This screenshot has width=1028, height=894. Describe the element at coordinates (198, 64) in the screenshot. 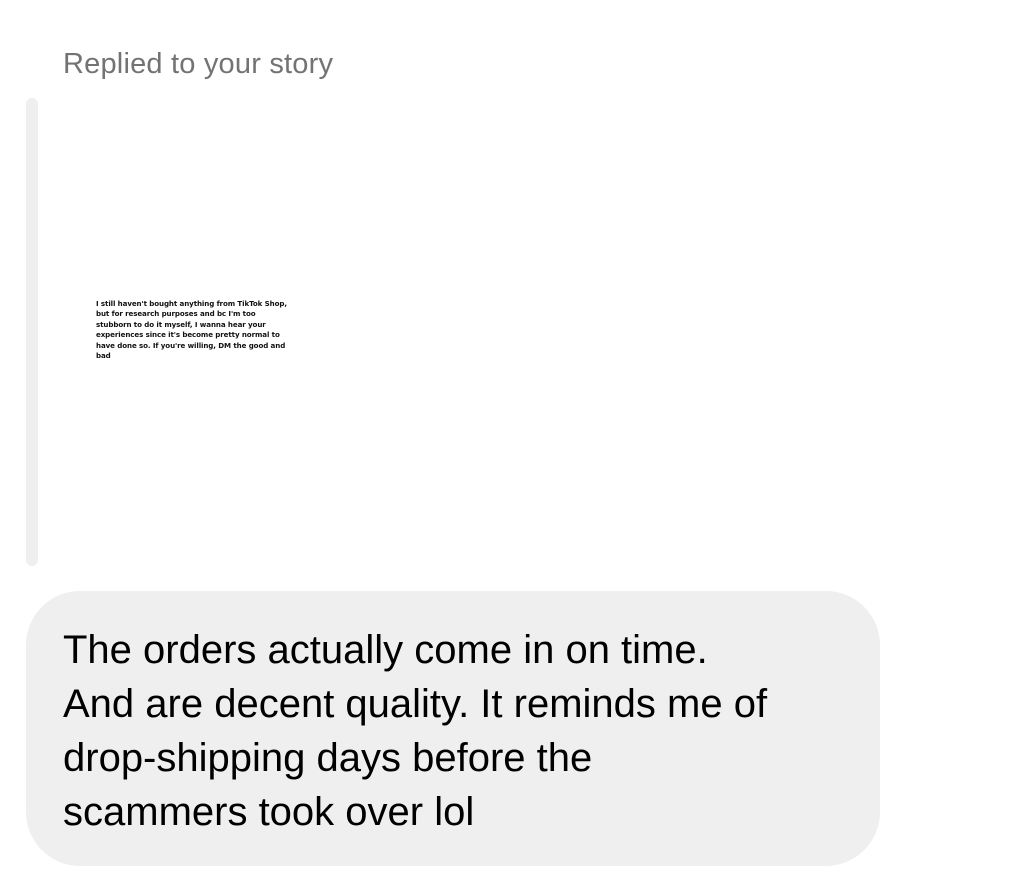

I see `replied-to-story-label: Replied to your story` at that location.